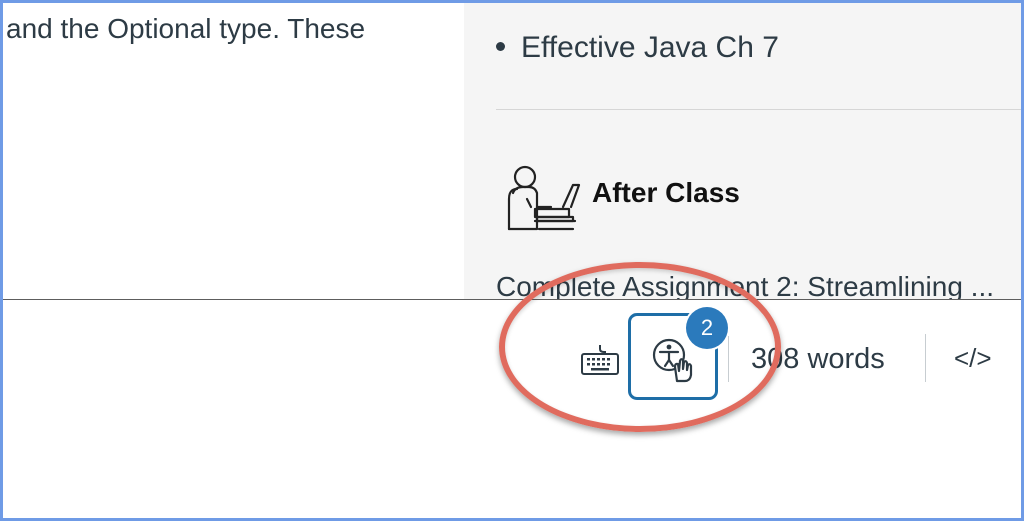  Describe the element at coordinates (758, 109) in the screenshot. I see `horizontal-rule` at that location.